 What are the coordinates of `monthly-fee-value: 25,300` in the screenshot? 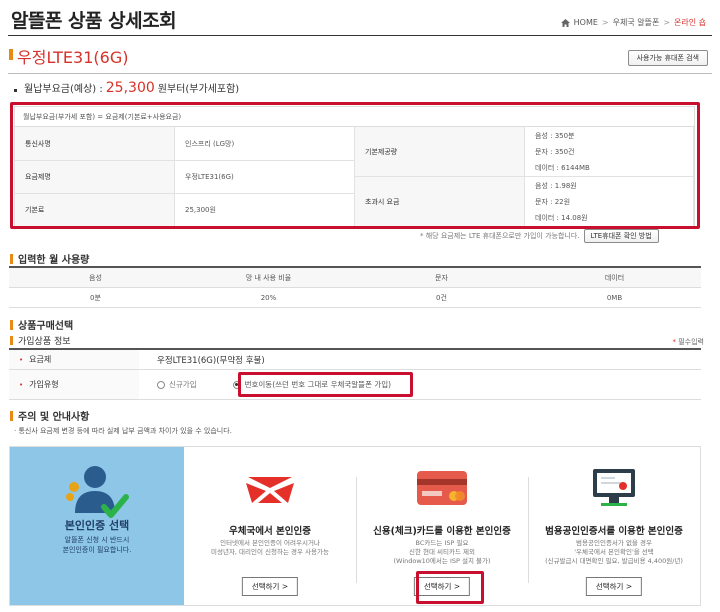 It's located at (130, 88).